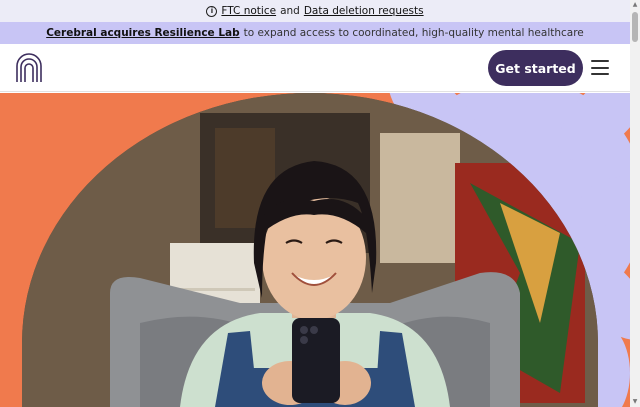  Describe the element at coordinates (29, 68) in the screenshot. I see `arch-logo-icon` at that location.